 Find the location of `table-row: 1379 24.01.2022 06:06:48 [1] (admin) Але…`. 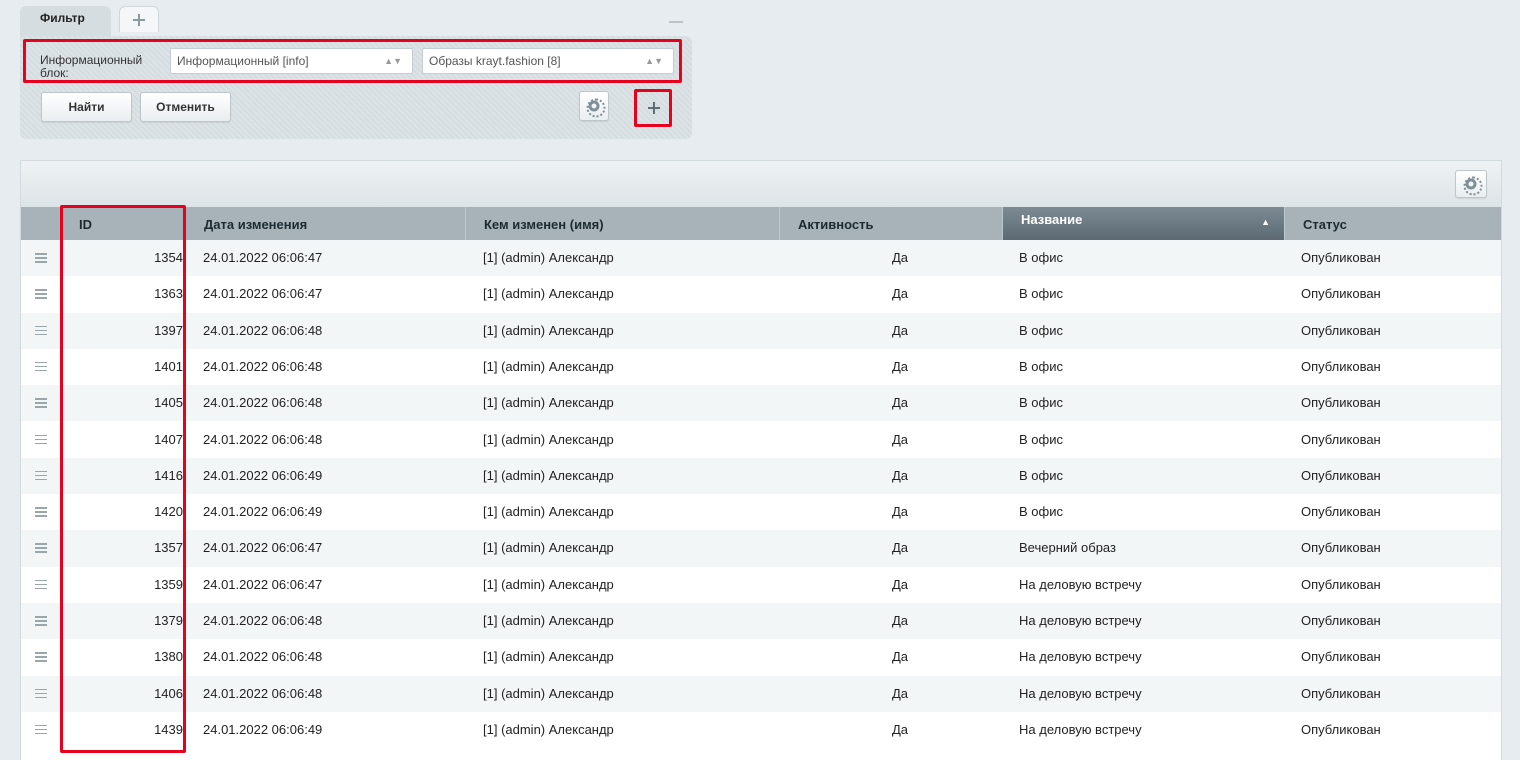

table-row: 1379 24.01.2022 06:06:48 [1] (admin) Але… is located at coordinates (761, 621).